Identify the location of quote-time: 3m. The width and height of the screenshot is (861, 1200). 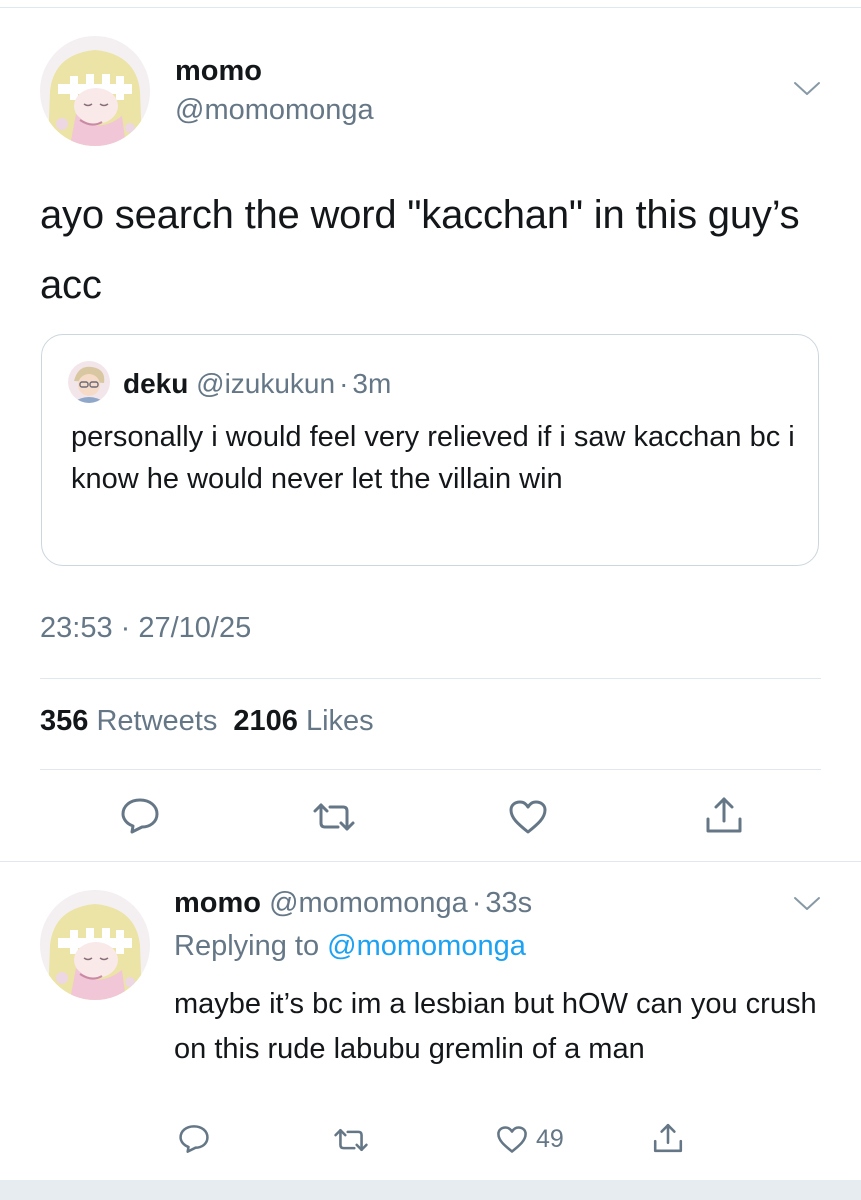
(372, 383).